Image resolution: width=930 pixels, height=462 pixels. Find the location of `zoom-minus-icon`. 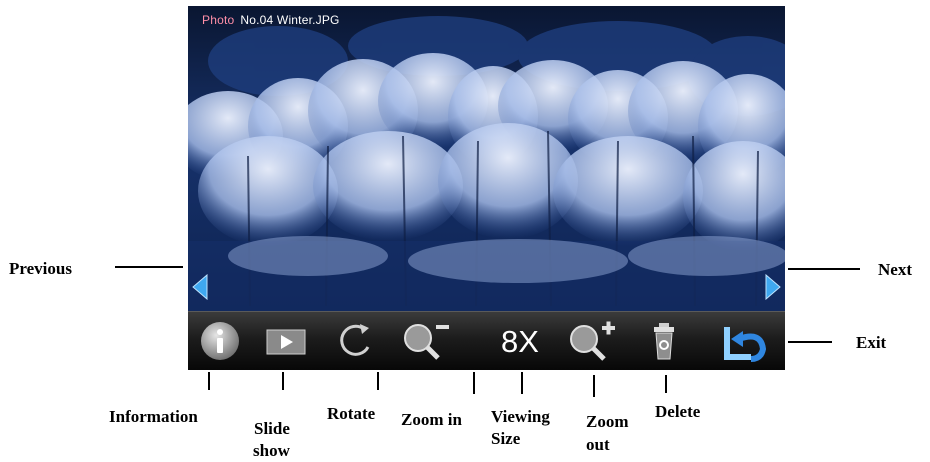

zoom-minus-icon is located at coordinates (426, 342).